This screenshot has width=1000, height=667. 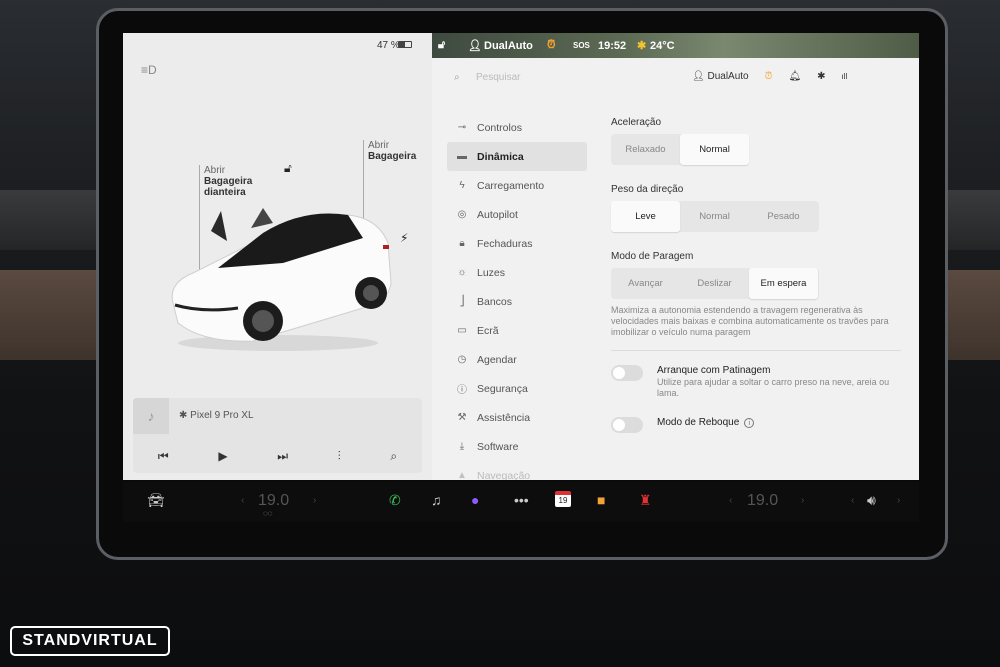 What do you see at coordinates (645, 283) in the screenshot?
I see `stopping-option-avancar: Avançar` at bounding box center [645, 283].